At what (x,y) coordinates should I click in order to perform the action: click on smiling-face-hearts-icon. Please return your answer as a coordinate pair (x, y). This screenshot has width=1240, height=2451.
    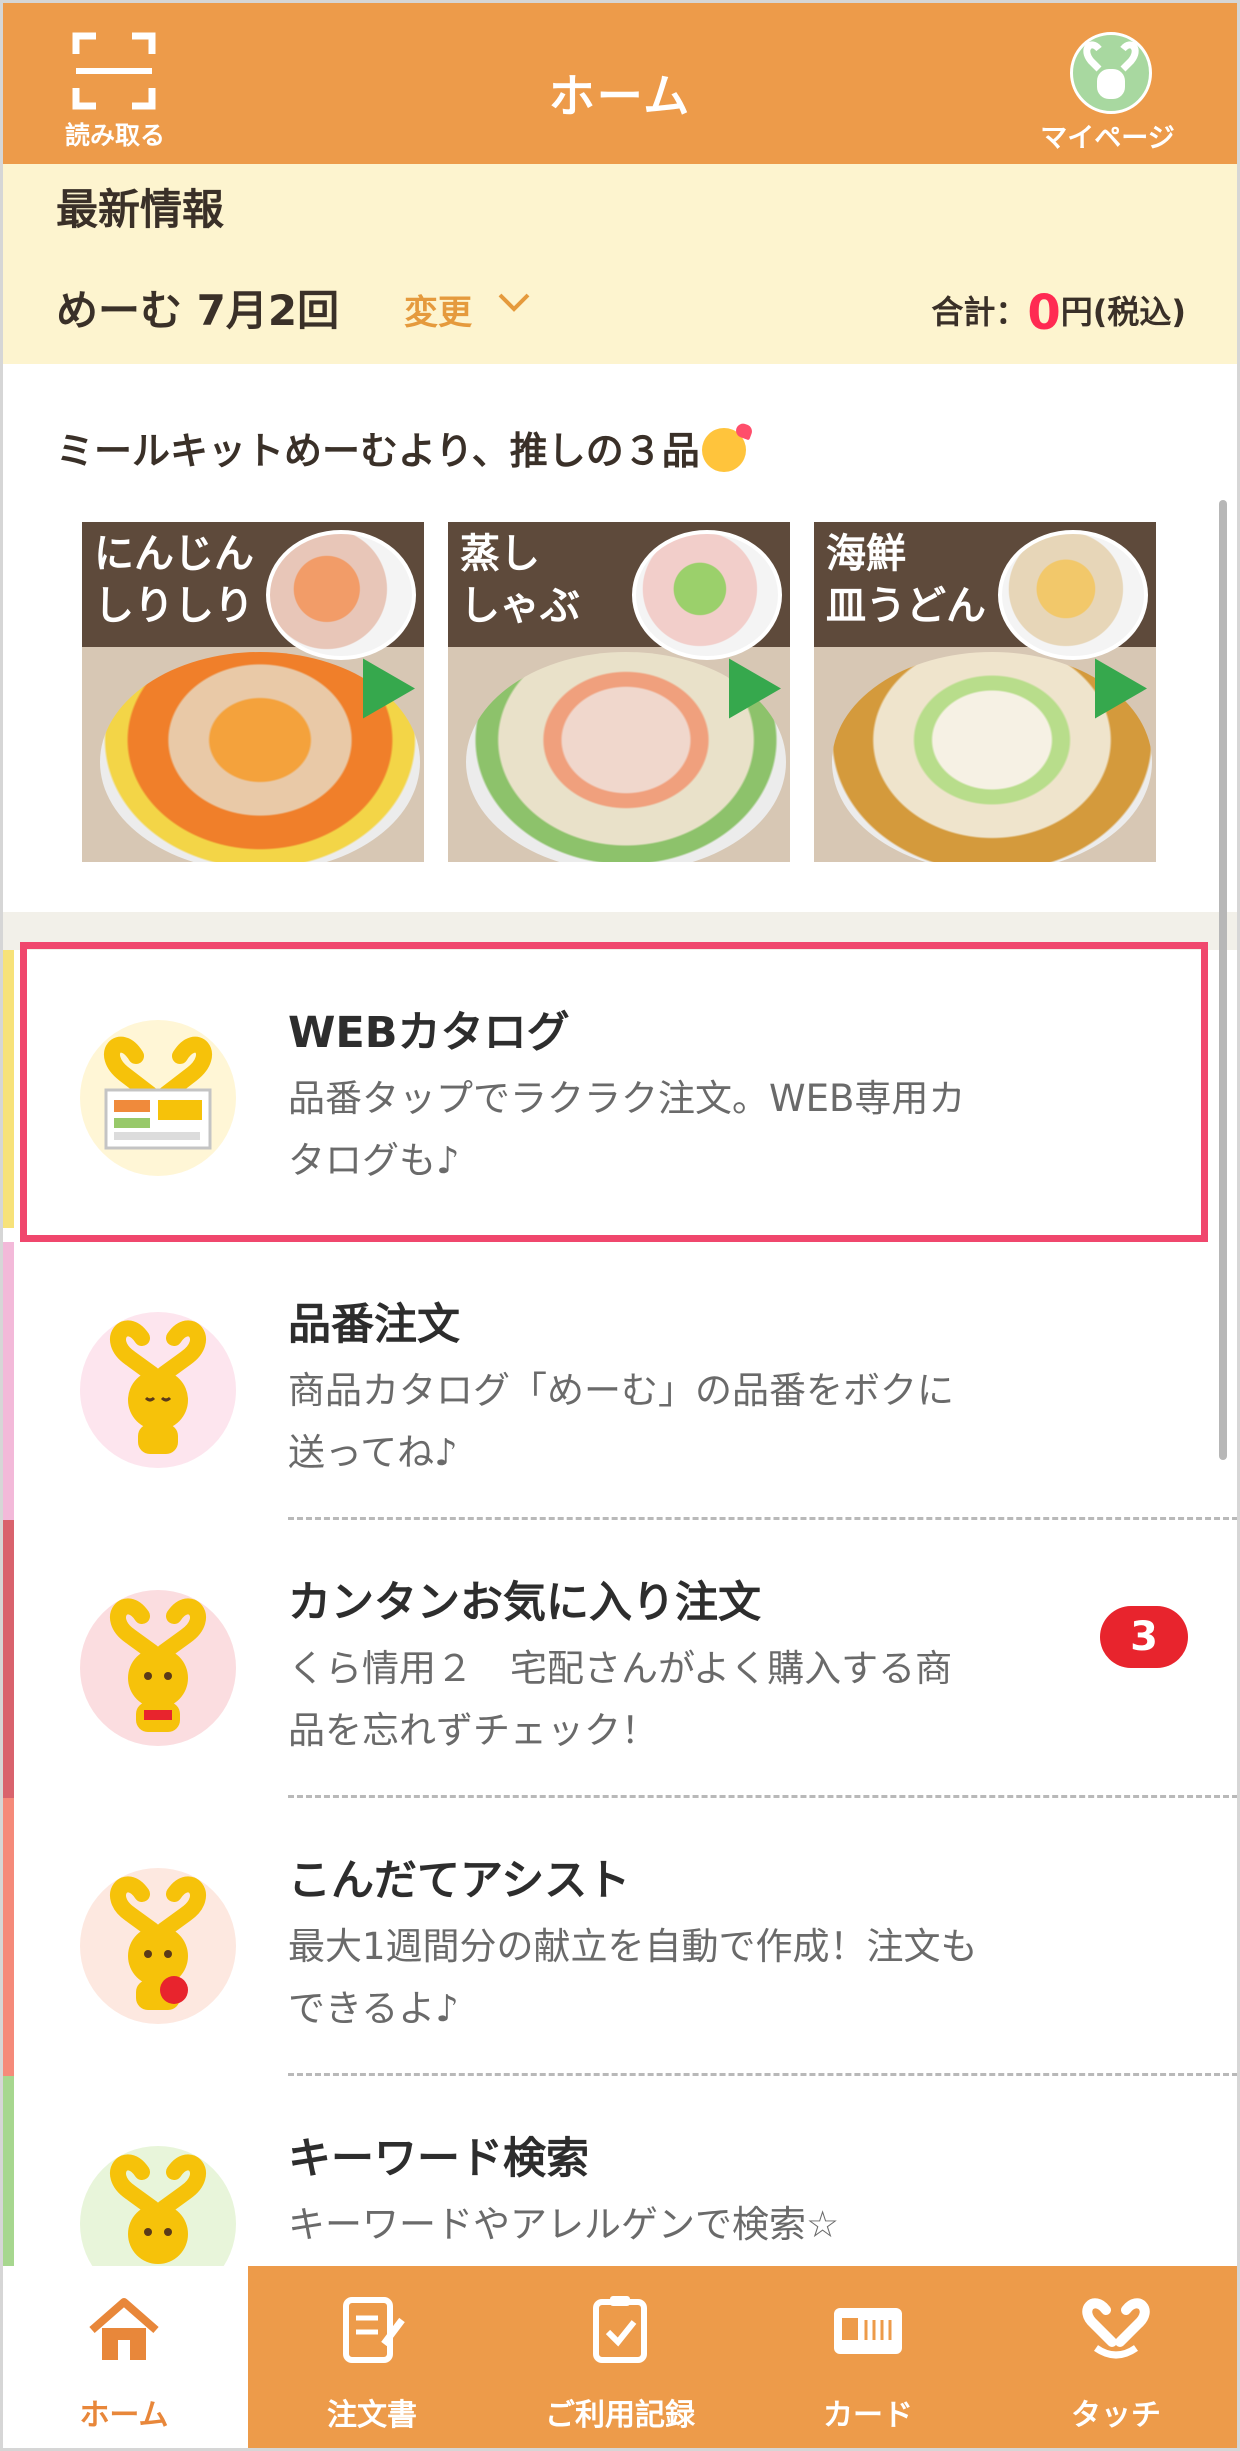
    Looking at the image, I should click on (723, 450).